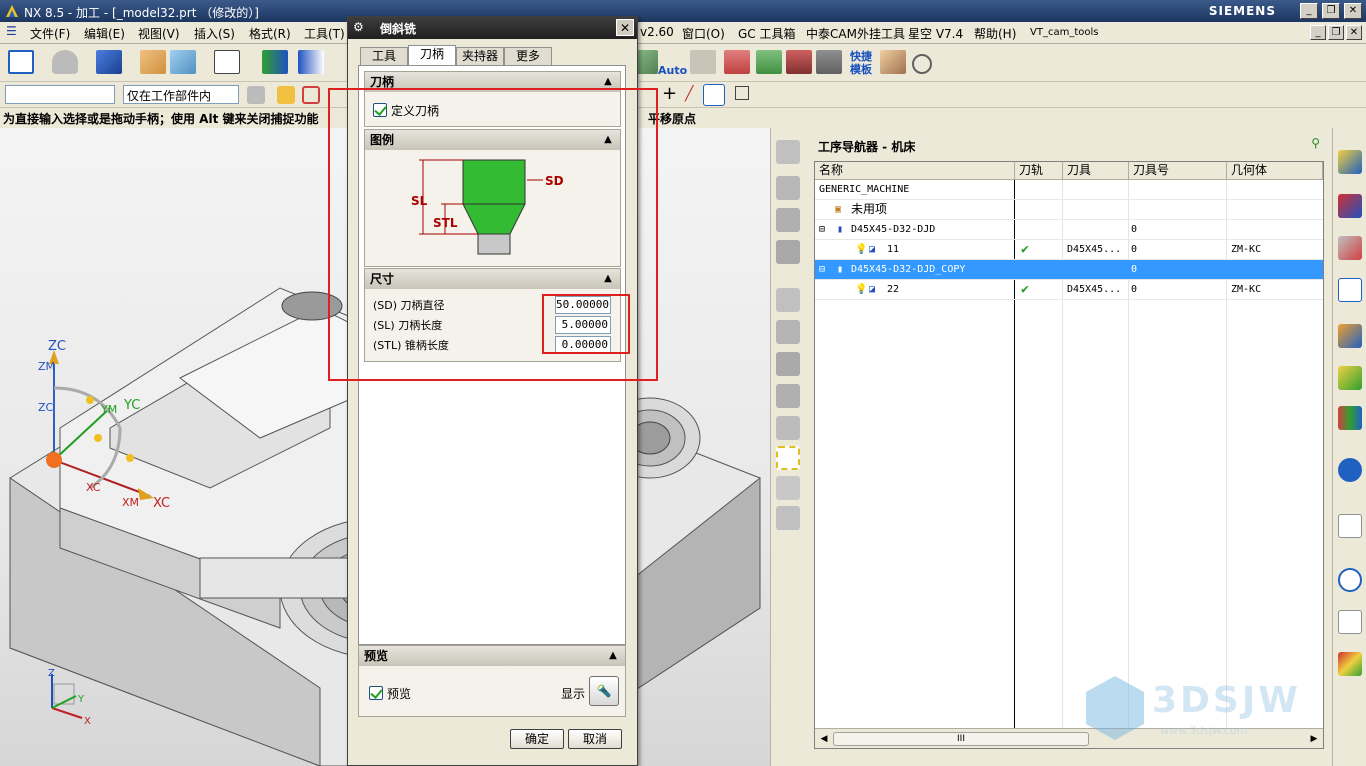 The image size is (1366, 766). Describe the element at coordinates (183, 62) in the screenshot. I see `face-icon` at that location.